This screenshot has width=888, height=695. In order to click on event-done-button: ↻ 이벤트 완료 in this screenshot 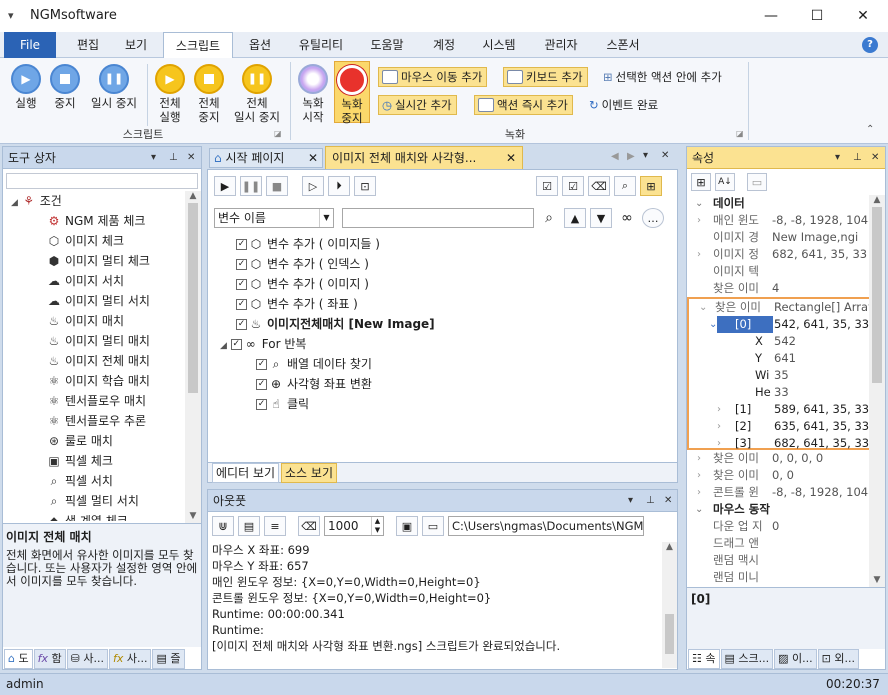, I will do `click(624, 105)`.